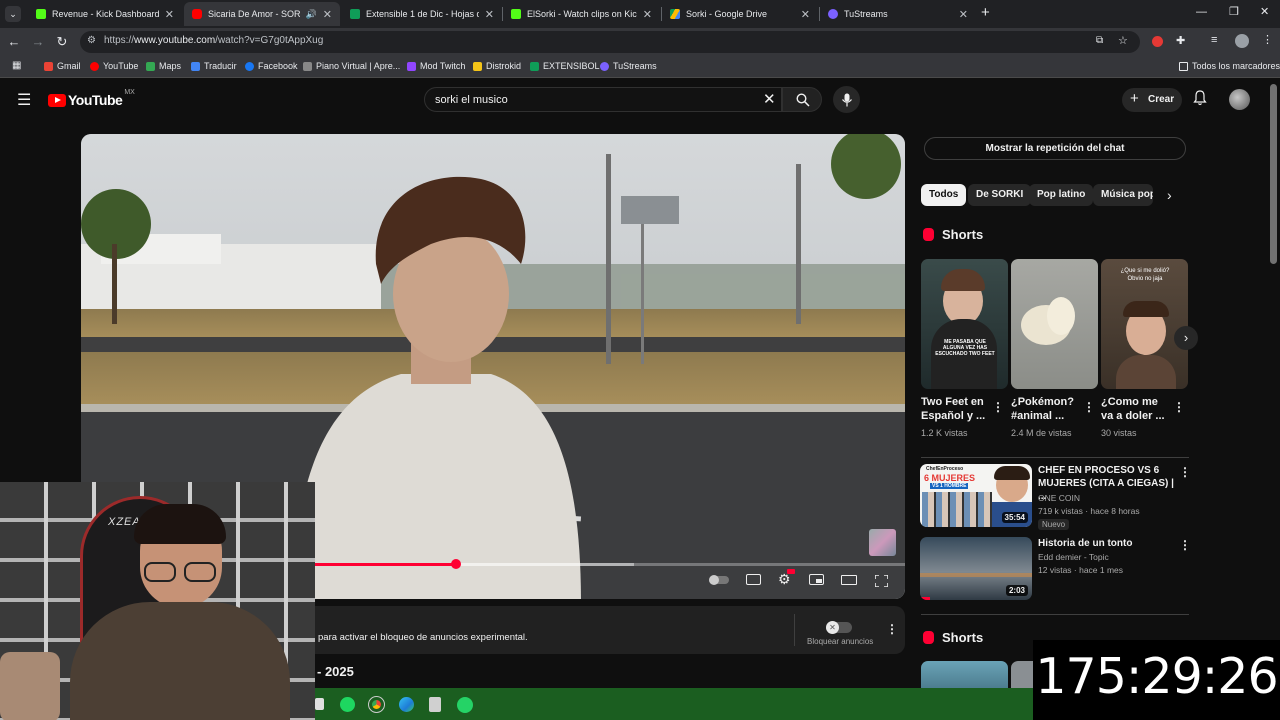 The image size is (1280, 720). What do you see at coordinates (1214, 40) in the screenshot?
I see `media-controls-icon: ≡` at bounding box center [1214, 40].